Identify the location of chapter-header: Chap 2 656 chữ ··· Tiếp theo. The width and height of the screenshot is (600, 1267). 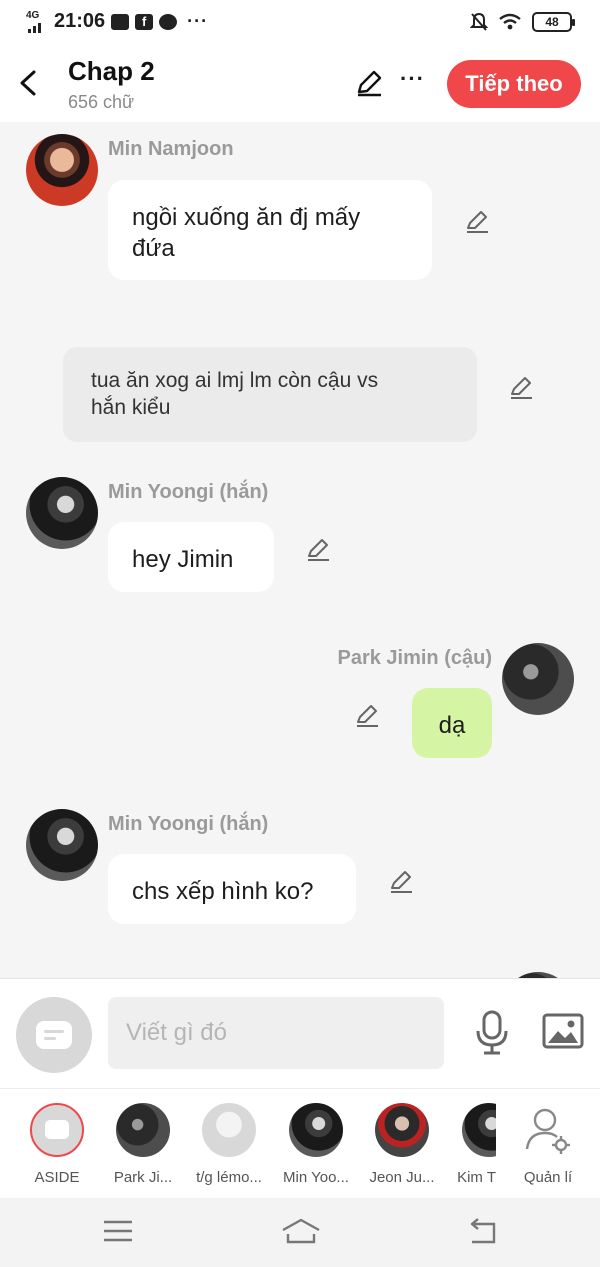
(300, 84).